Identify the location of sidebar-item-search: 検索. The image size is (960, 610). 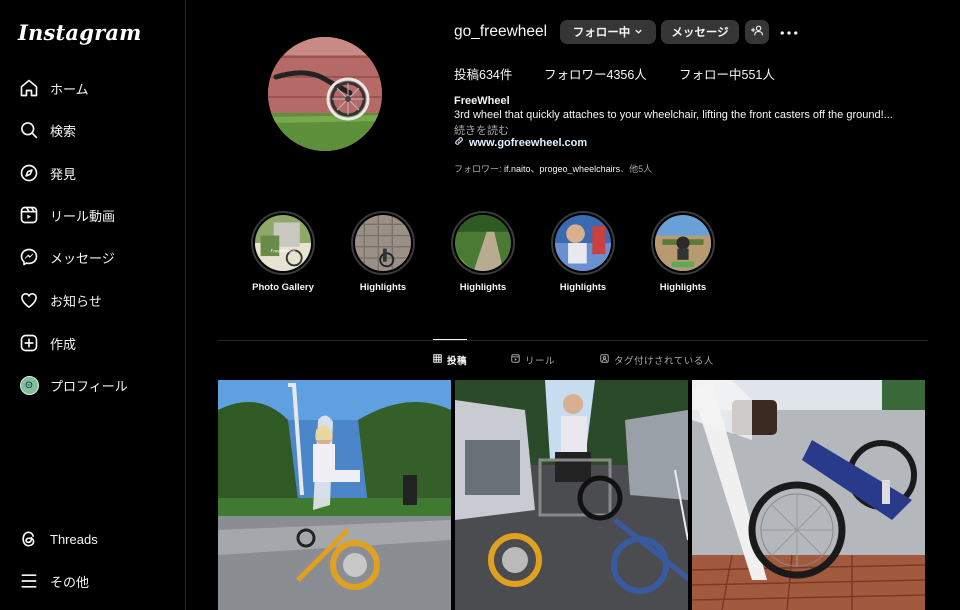
(94, 130).